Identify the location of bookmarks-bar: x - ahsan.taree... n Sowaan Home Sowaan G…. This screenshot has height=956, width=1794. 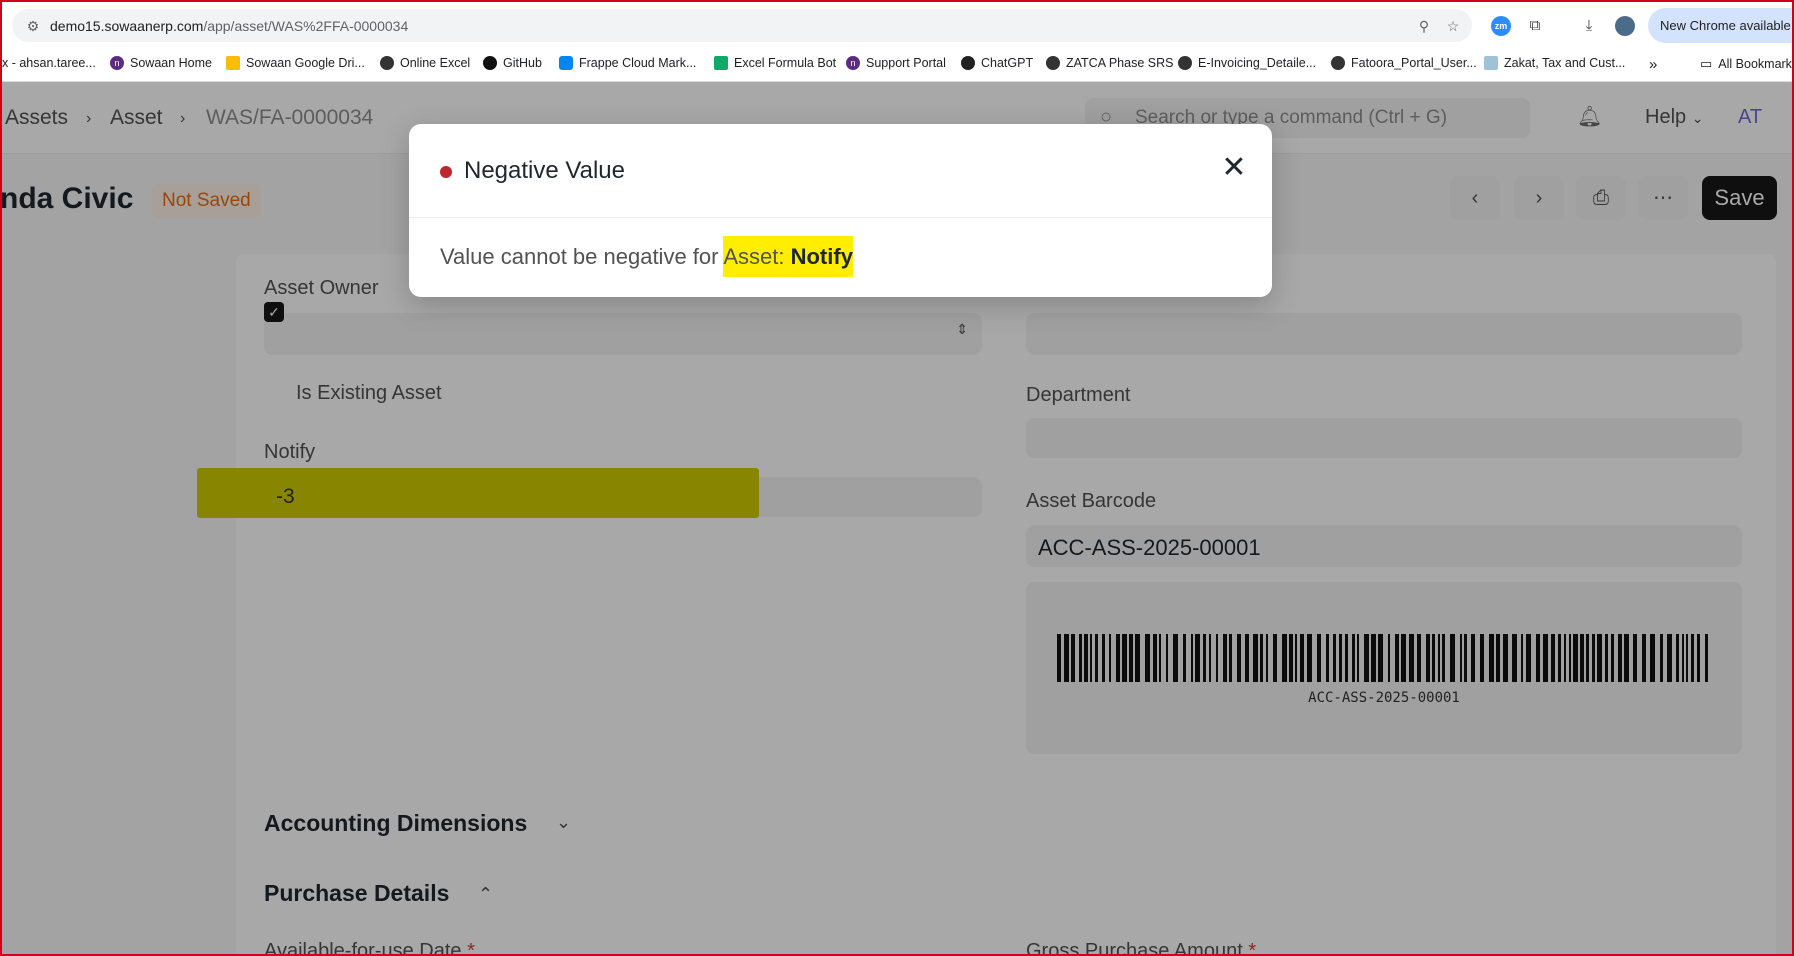
(897, 65).